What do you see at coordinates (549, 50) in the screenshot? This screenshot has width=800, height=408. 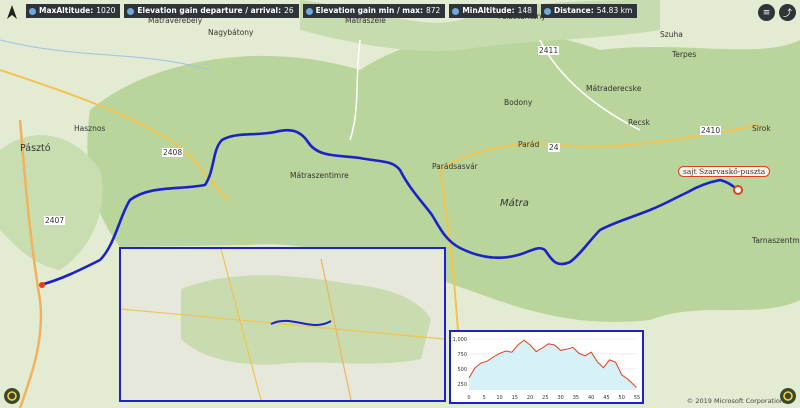 I see `road-label: 2411` at bounding box center [549, 50].